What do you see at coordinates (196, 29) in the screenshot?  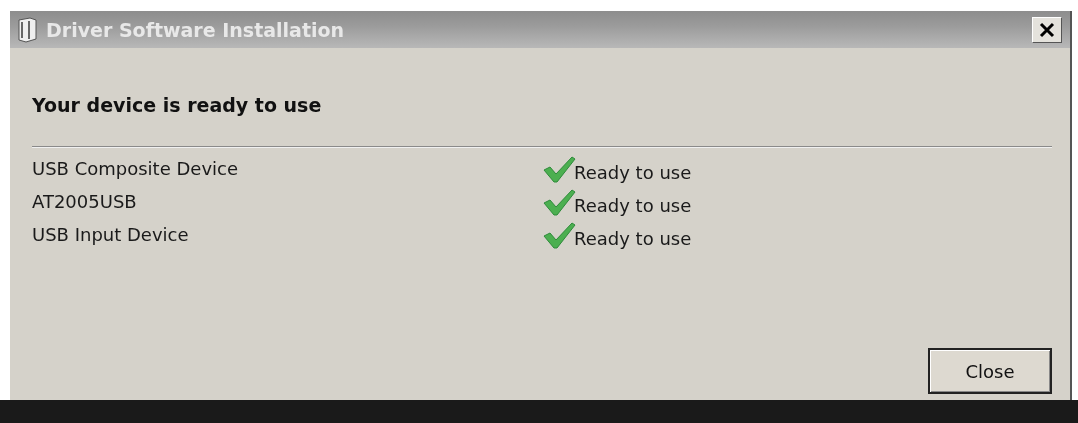 I see `window-title: Driver Software Installation` at bounding box center [196, 29].